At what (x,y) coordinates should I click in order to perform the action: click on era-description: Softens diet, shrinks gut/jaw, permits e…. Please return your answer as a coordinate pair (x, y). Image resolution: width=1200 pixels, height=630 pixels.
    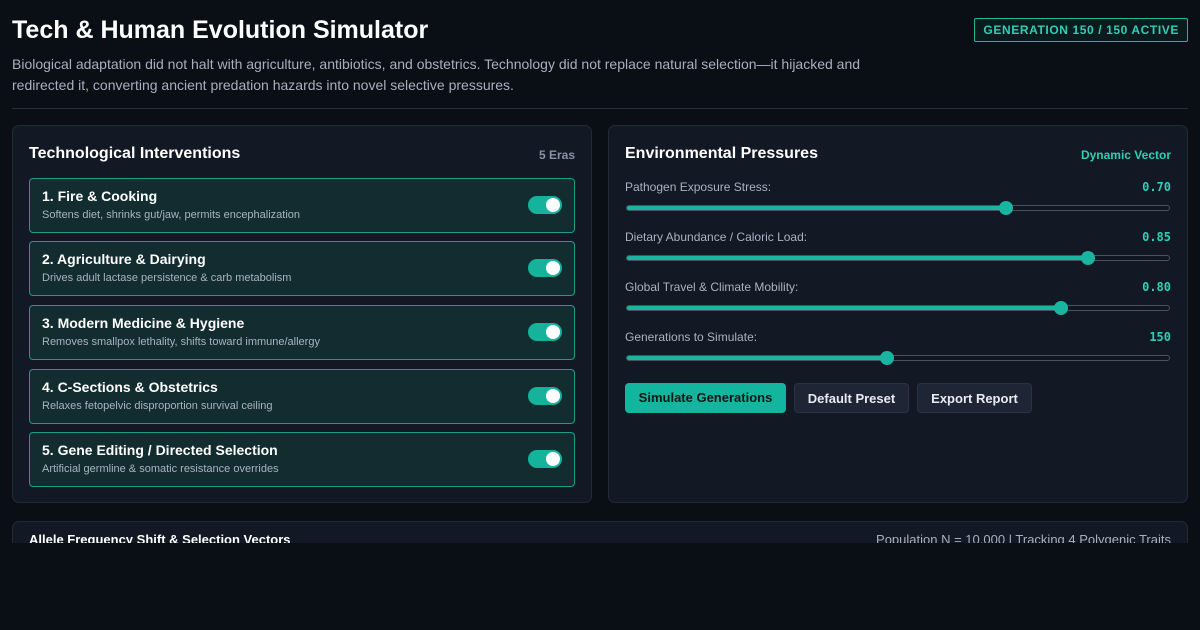
    Looking at the image, I should click on (171, 215).